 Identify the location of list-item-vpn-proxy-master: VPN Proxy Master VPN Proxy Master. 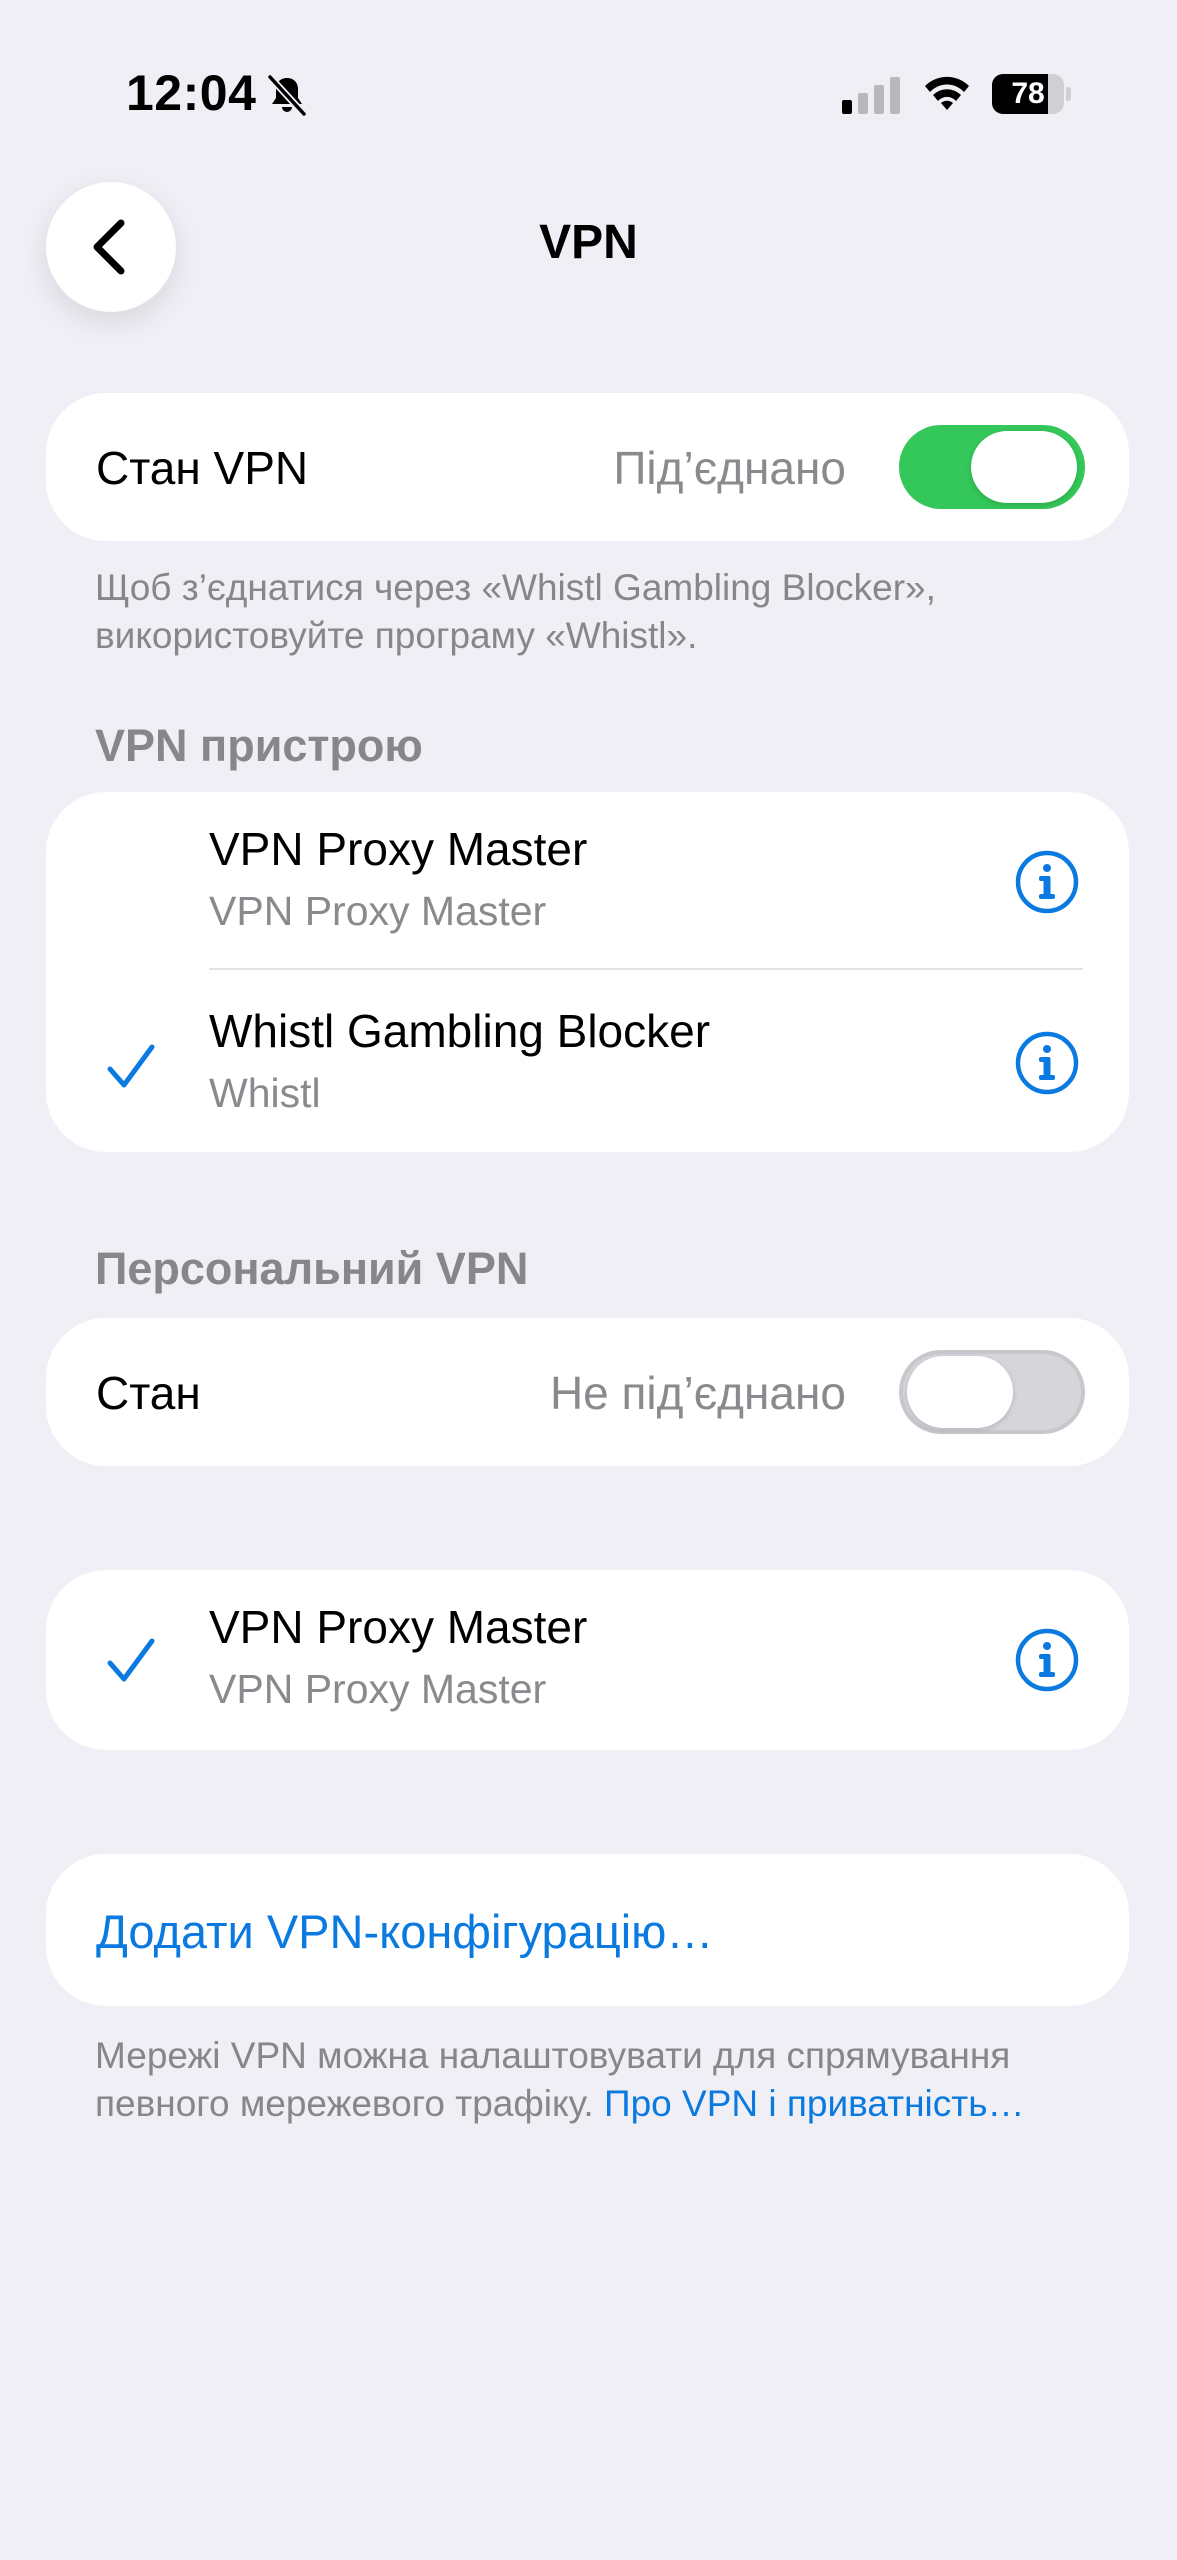
(587, 882).